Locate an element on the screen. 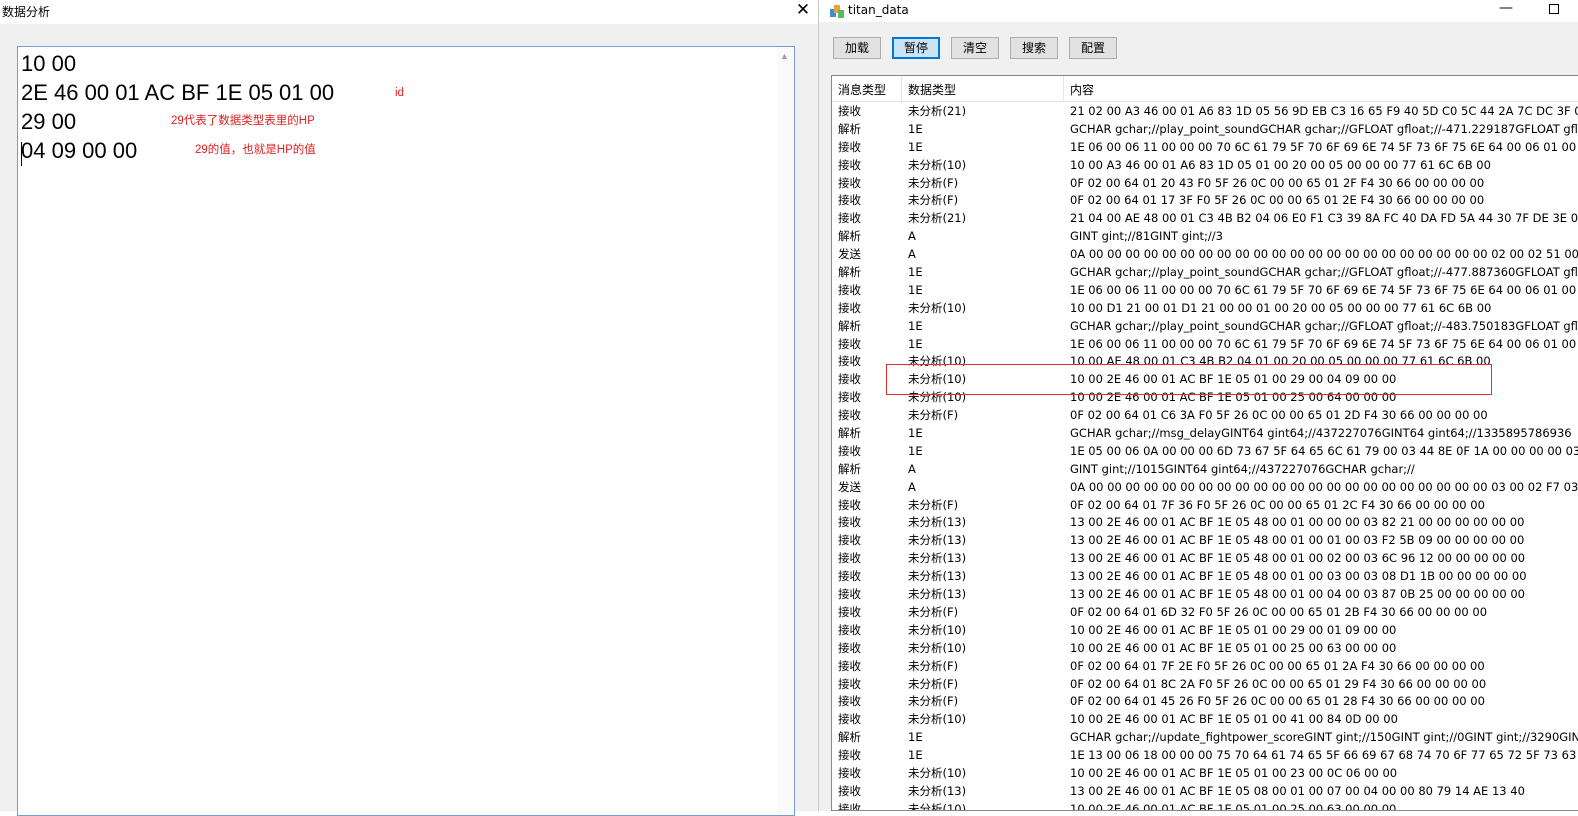  search-button: 搜索 is located at coordinates (1034, 48).